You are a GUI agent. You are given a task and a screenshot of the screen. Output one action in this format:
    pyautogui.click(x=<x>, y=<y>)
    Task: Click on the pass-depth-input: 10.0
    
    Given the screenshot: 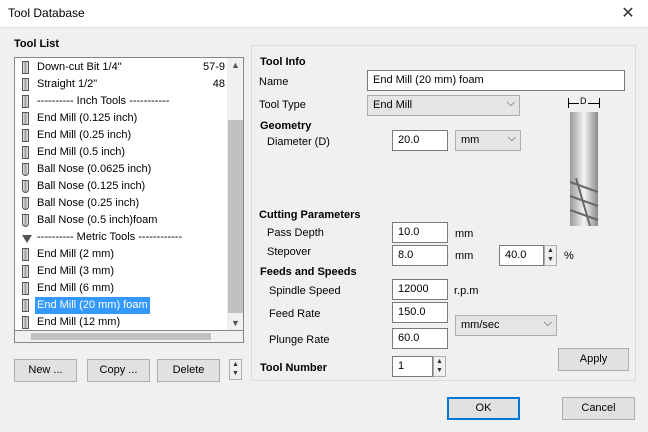 What is the action you would take?
    pyautogui.click(x=420, y=232)
    